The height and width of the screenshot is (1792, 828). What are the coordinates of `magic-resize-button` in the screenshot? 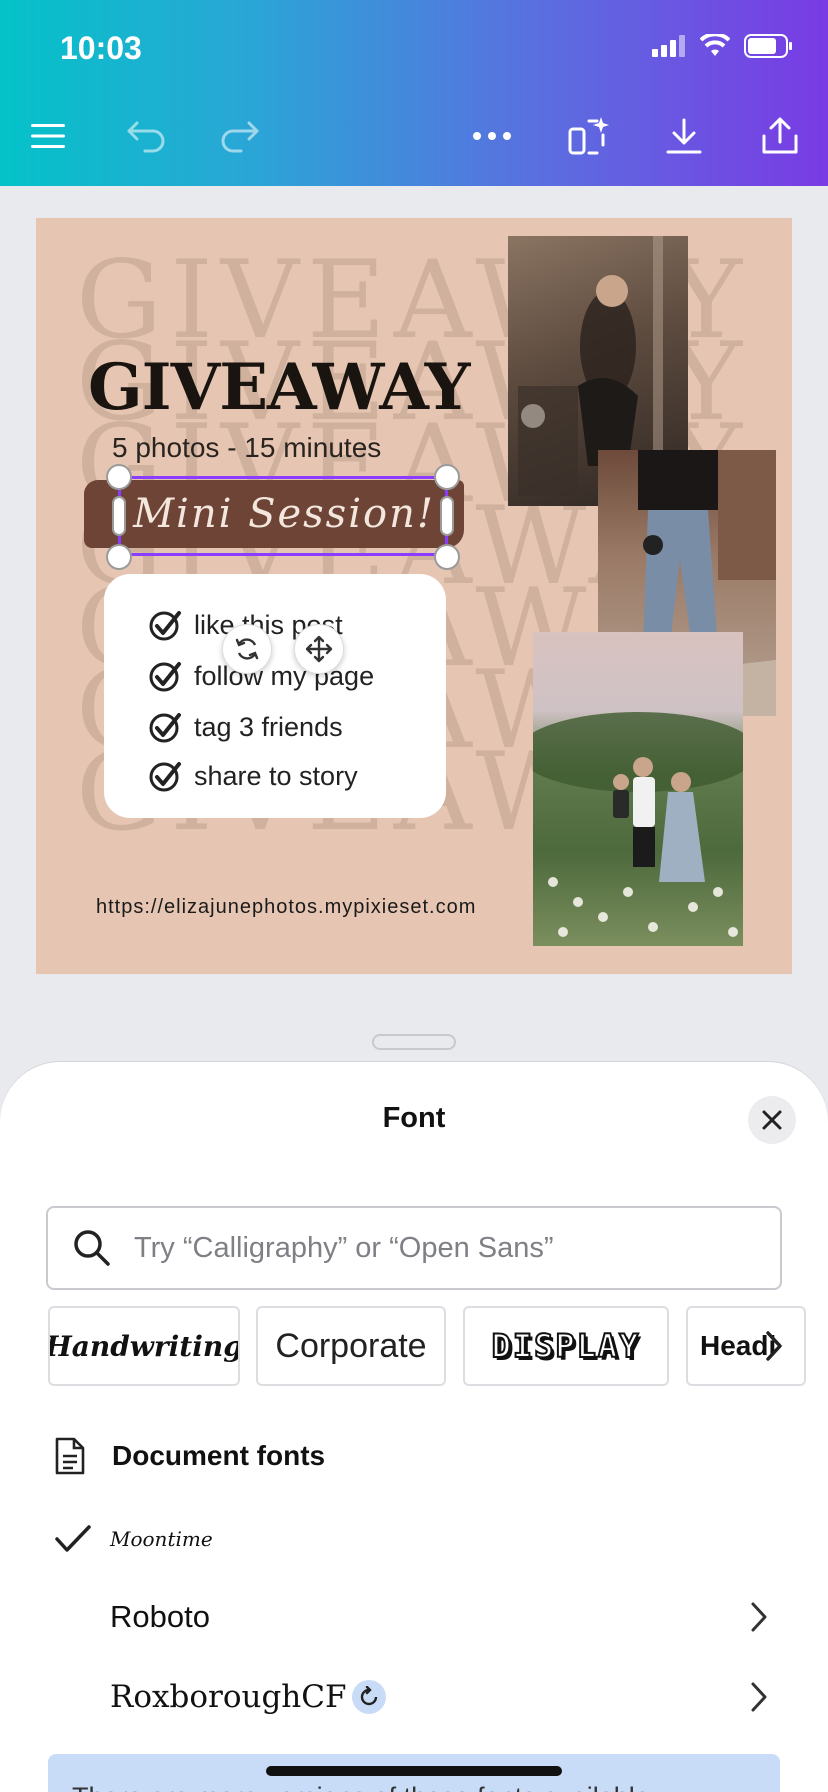 It's located at (588, 136).